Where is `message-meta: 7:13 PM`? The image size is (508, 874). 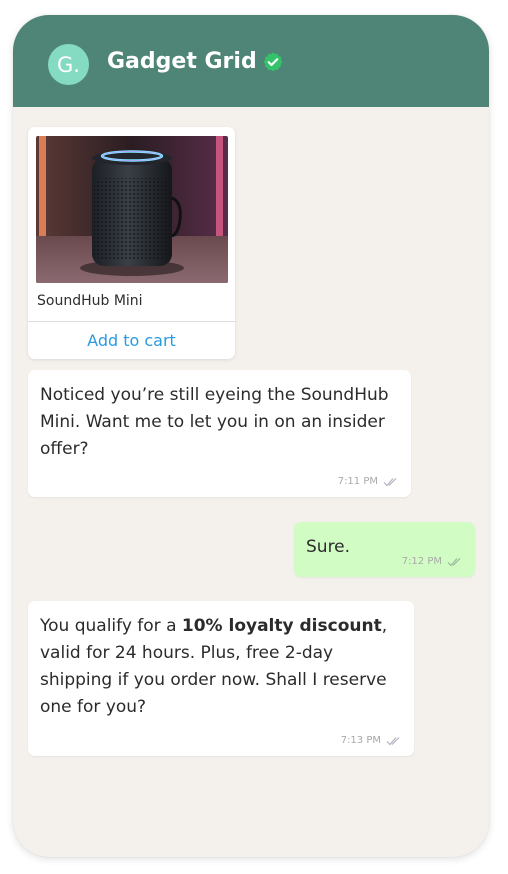
message-meta: 7:13 PM is located at coordinates (371, 740).